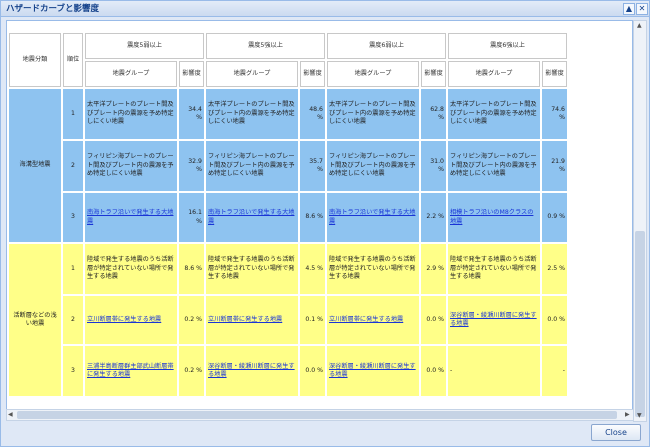  Describe the element at coordinates (191, 217) in the screenshot. I see `influence-value: 16.1 %` at that location.